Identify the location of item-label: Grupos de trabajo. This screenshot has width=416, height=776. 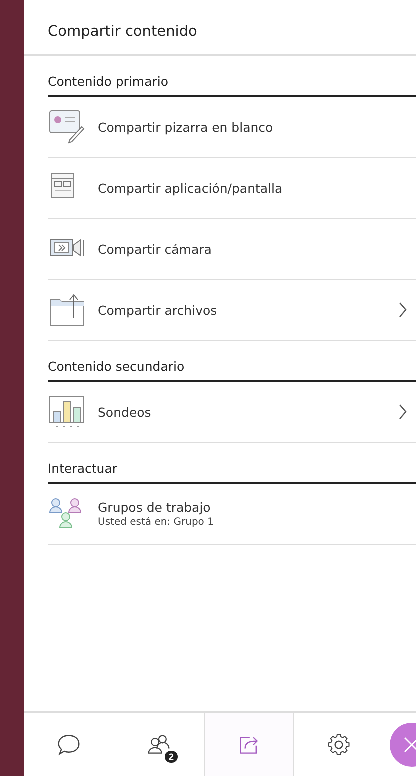
(155, 507).